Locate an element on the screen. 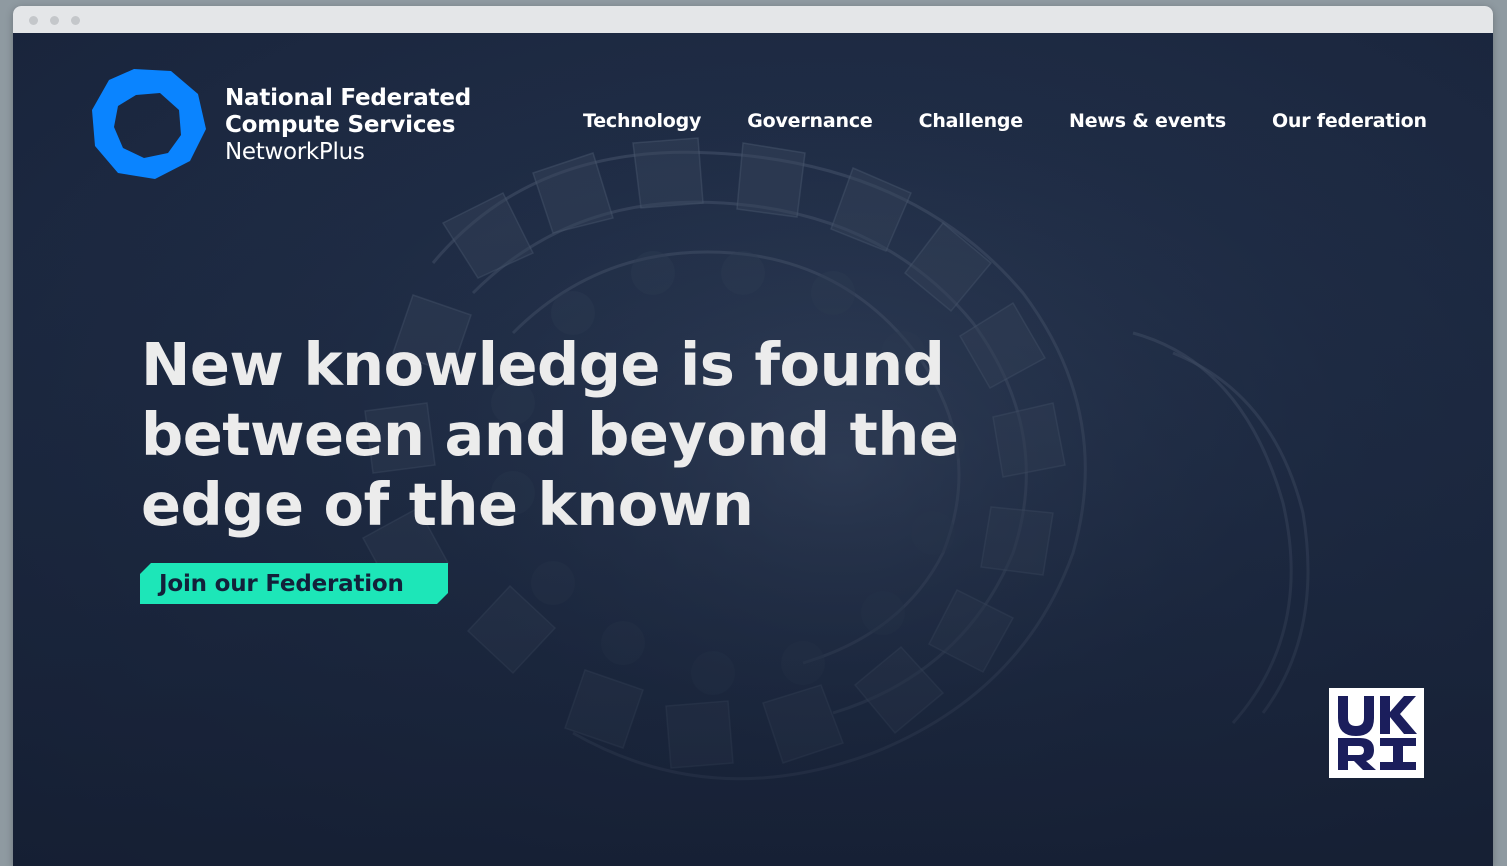  ukri-logo-icon: UKRI is located at coordinates (1376, 733).